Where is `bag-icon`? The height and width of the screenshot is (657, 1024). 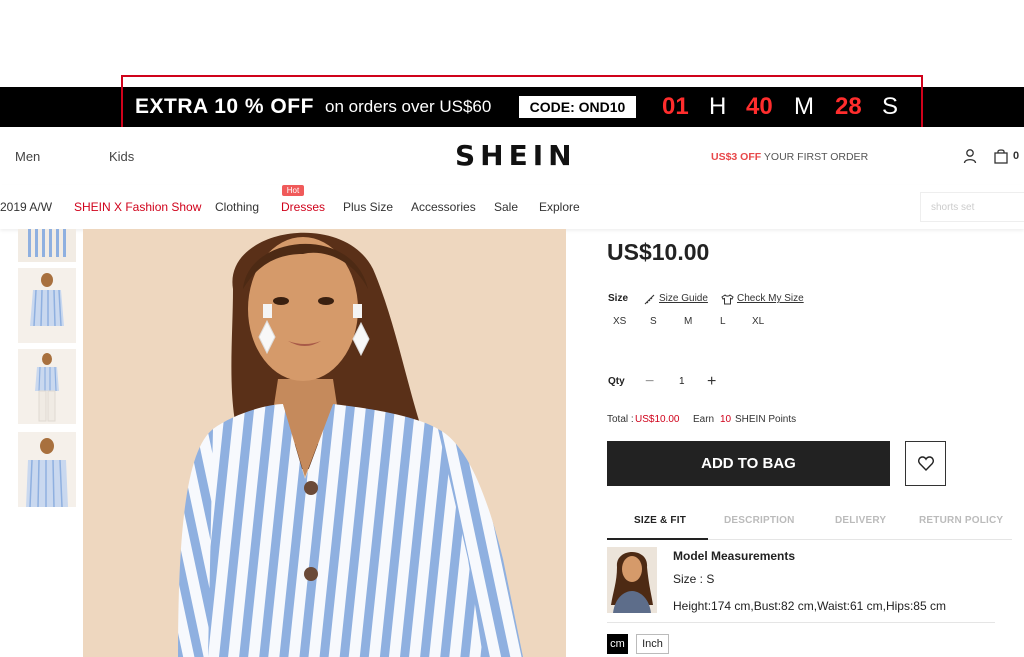
bag-icon is located at coordinates (1001, 156).